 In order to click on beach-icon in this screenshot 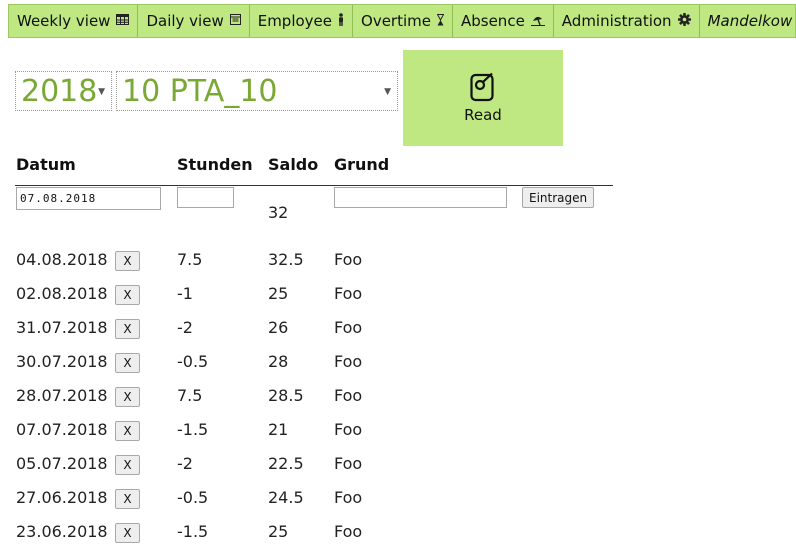, I will do `click(537, 21)`.